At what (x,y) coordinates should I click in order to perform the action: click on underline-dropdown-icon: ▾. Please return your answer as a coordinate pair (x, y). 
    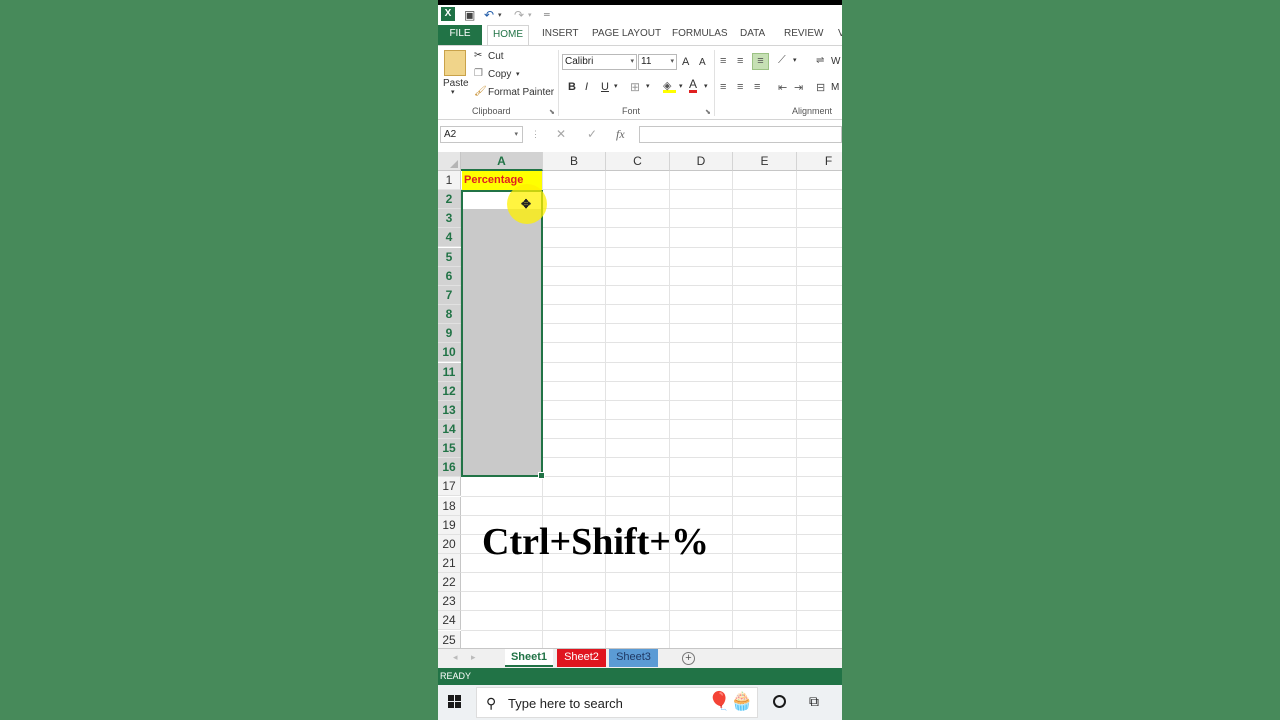
    Looking at the image, I should click on (616, 86).